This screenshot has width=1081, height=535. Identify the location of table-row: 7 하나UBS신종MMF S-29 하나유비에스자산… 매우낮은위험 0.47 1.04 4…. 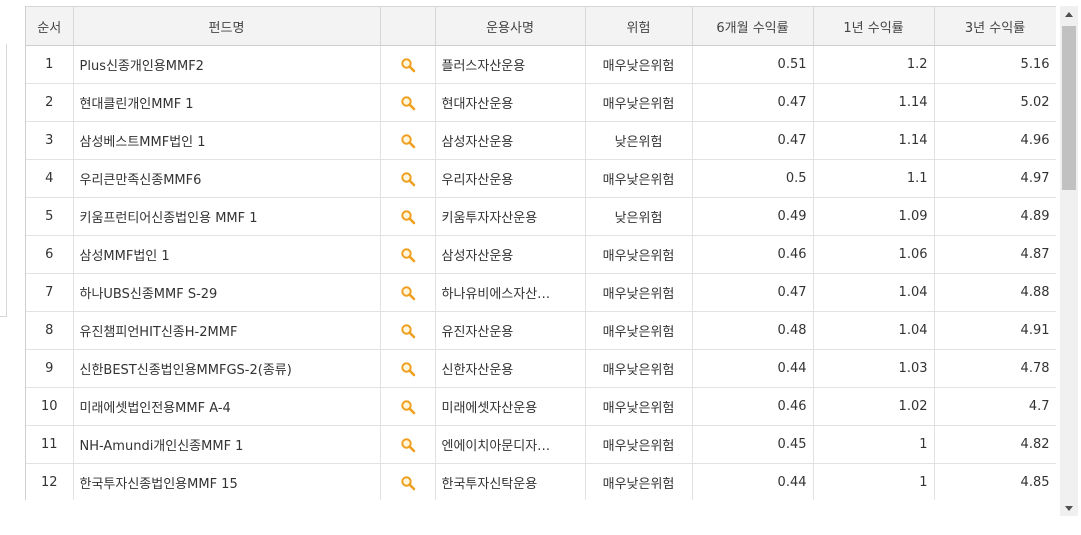
(541, 292).